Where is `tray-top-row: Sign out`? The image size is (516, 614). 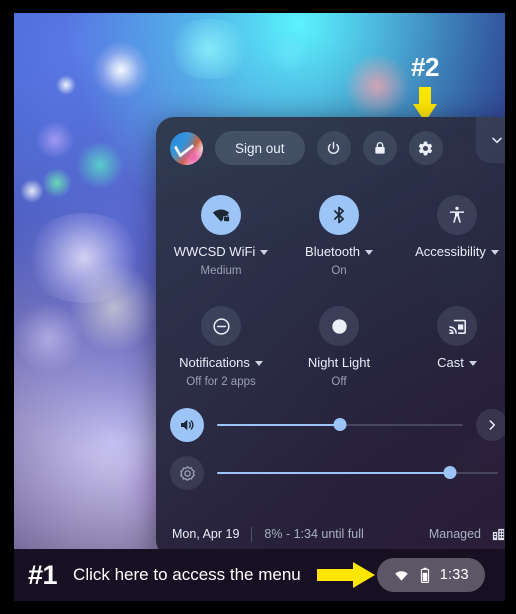
tray-top-row: Sign out is located at coordinates (330, 148).